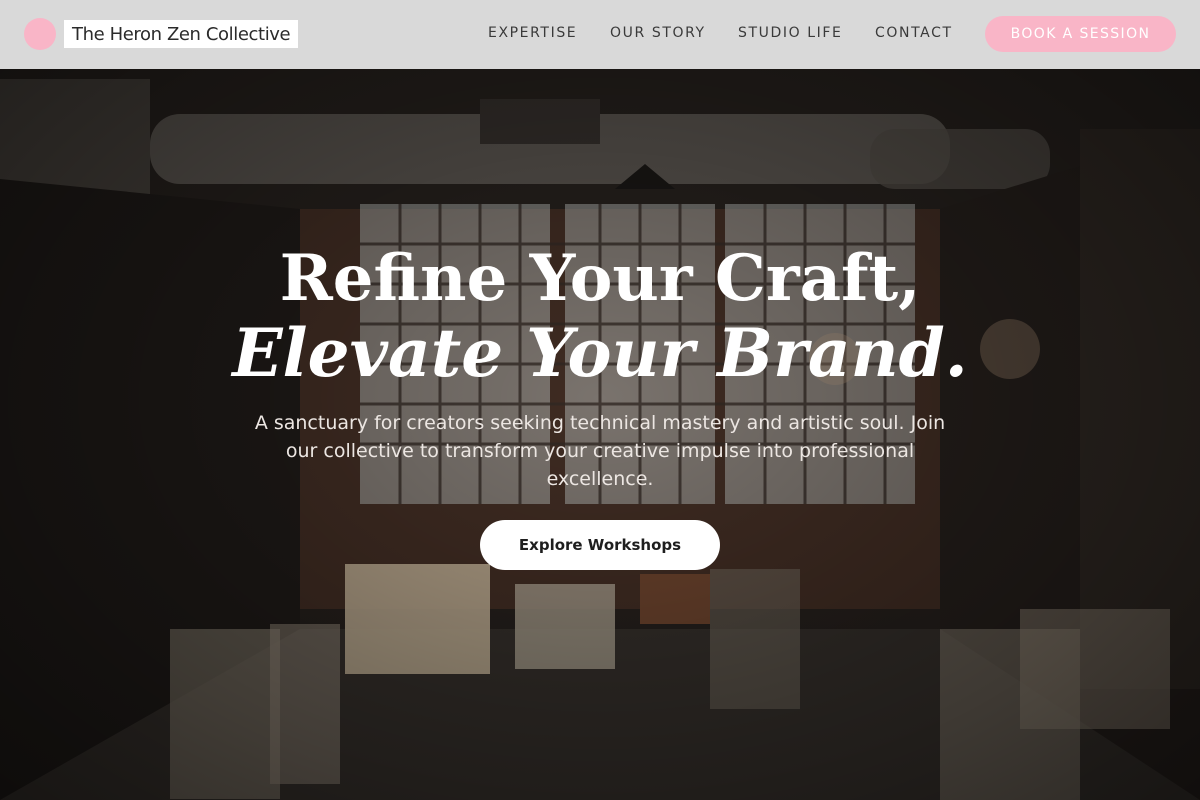 The height and width of the screenshot is (800, 1200). Describe the element at coordinates (600, 353) in the screenshot. I see `hero-headline-line-2: Elevate Your Brand.` at that location.